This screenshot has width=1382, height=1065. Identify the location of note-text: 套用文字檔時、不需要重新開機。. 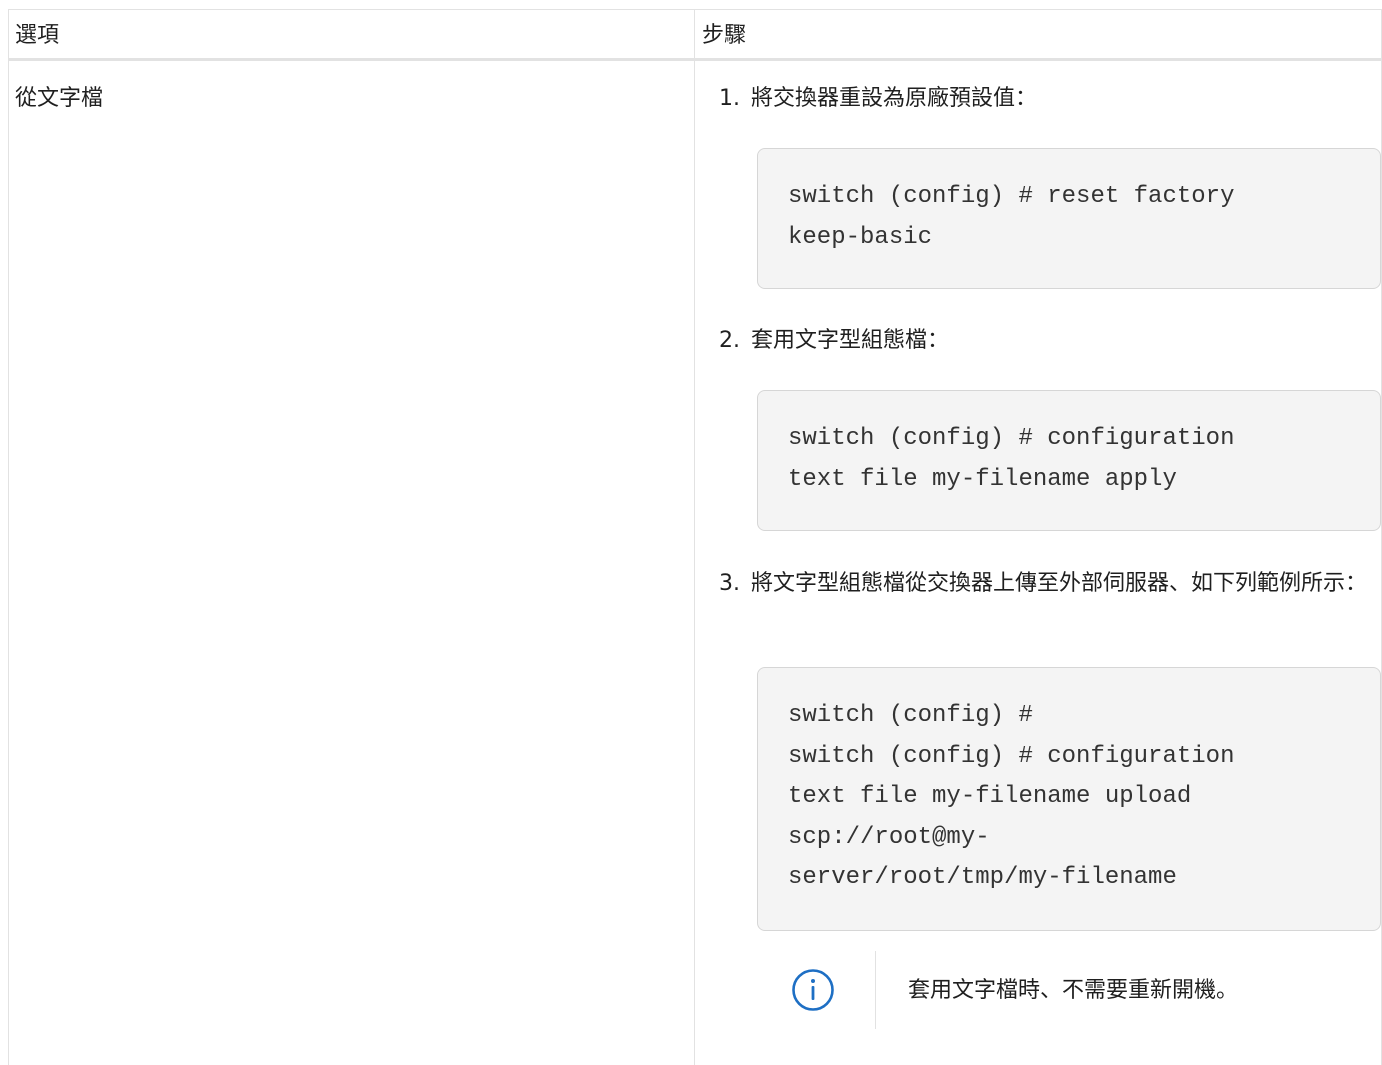
(1073, 990).